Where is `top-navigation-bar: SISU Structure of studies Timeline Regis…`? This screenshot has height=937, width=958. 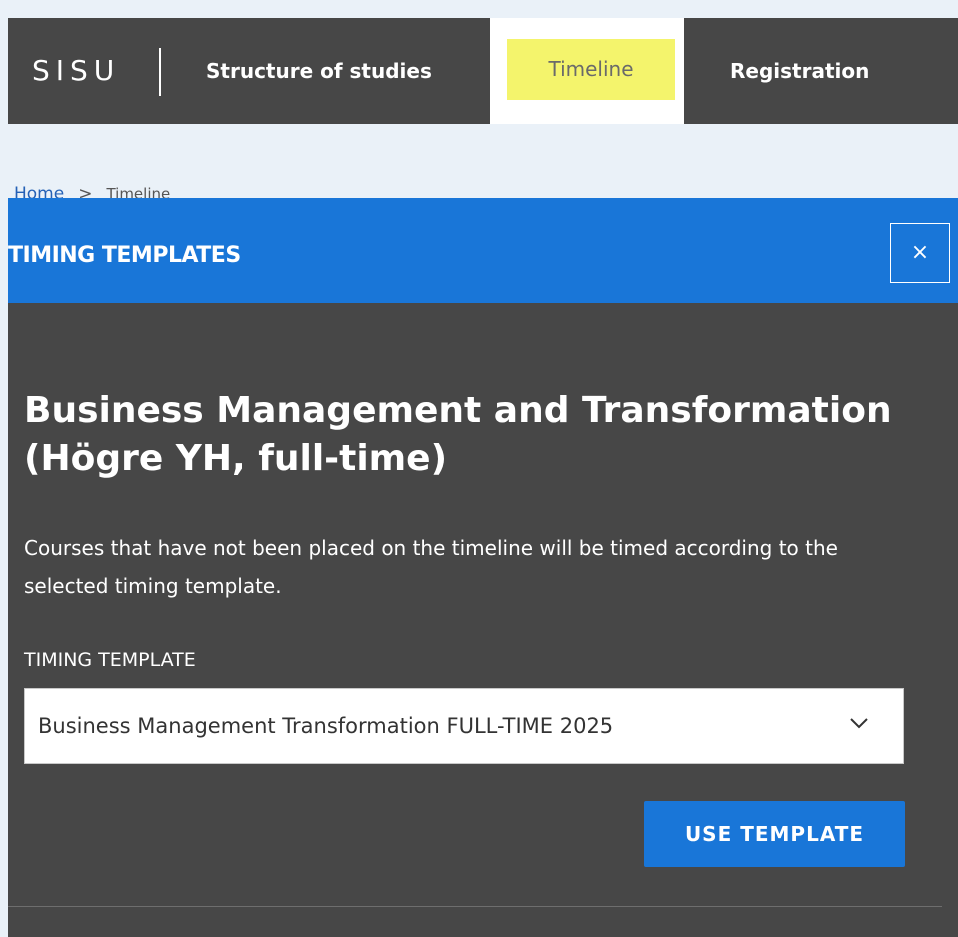 top-navigation-bar: SISU Structure of studies Timeline Regis… is located at coordinates (483, 71).